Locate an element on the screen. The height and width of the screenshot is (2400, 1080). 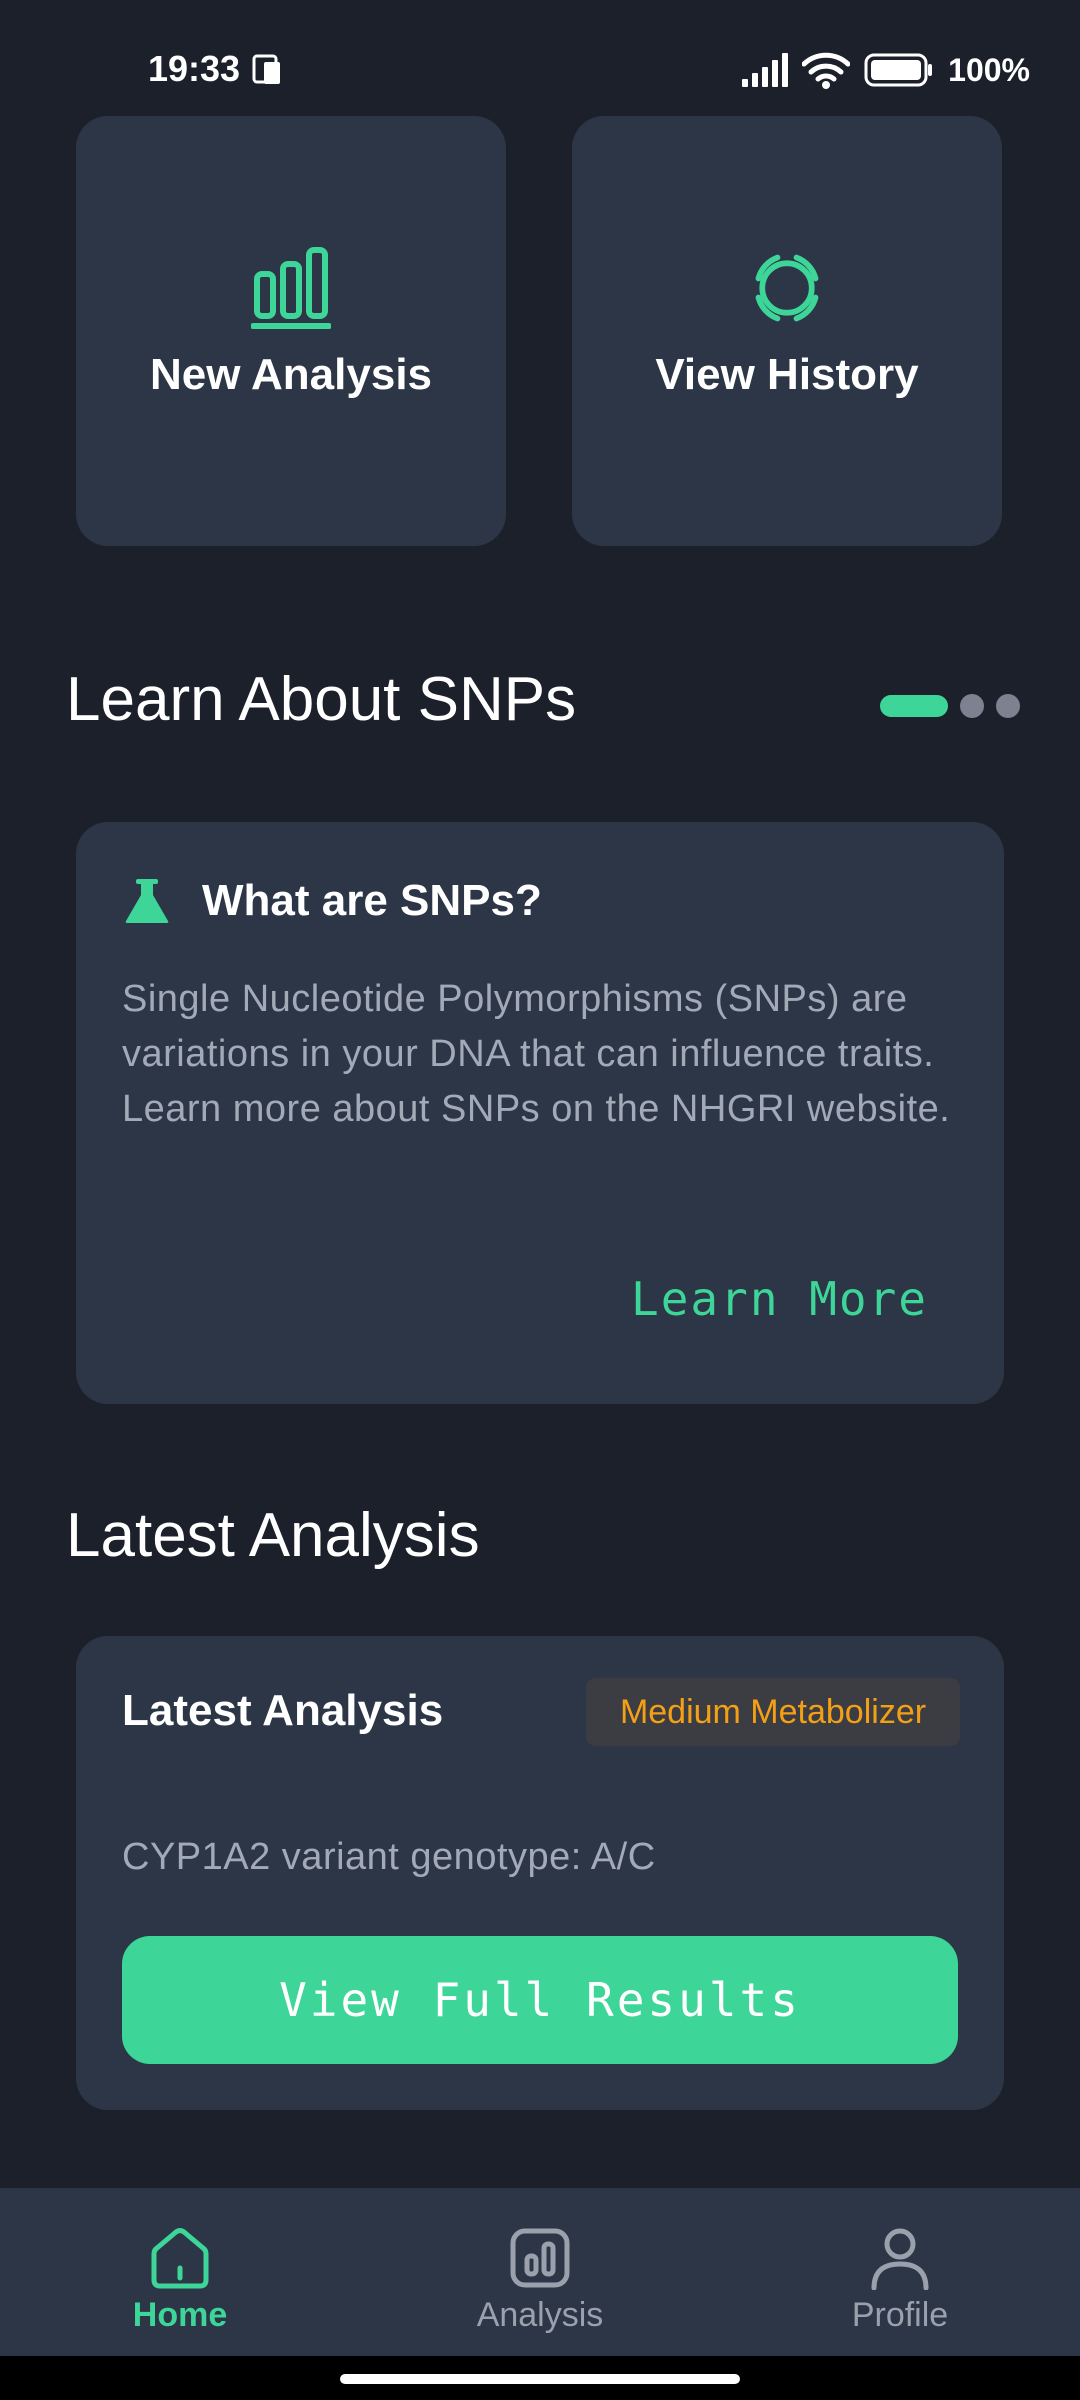
nav-item-profile: Profile is located at coordinates (900, 2272).